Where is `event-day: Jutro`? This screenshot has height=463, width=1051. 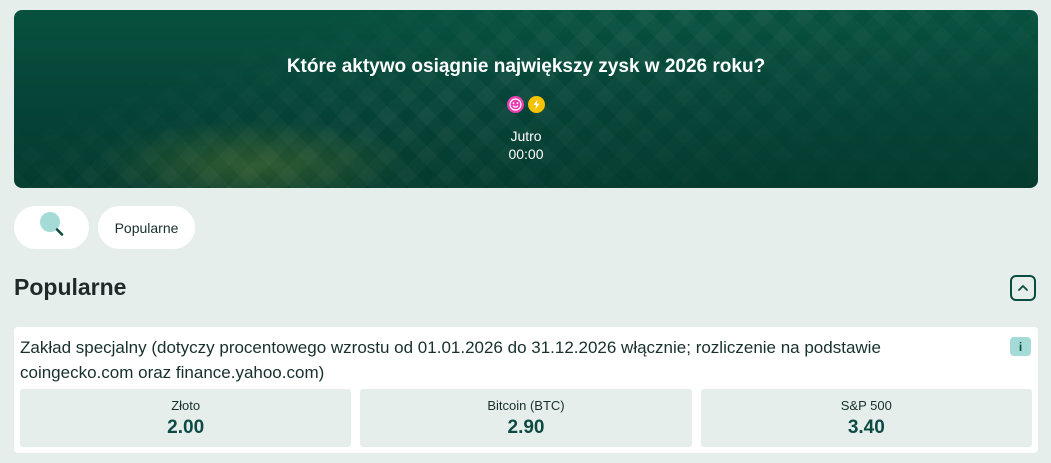 event-day: Jutro is located at coordinates (526, 136).